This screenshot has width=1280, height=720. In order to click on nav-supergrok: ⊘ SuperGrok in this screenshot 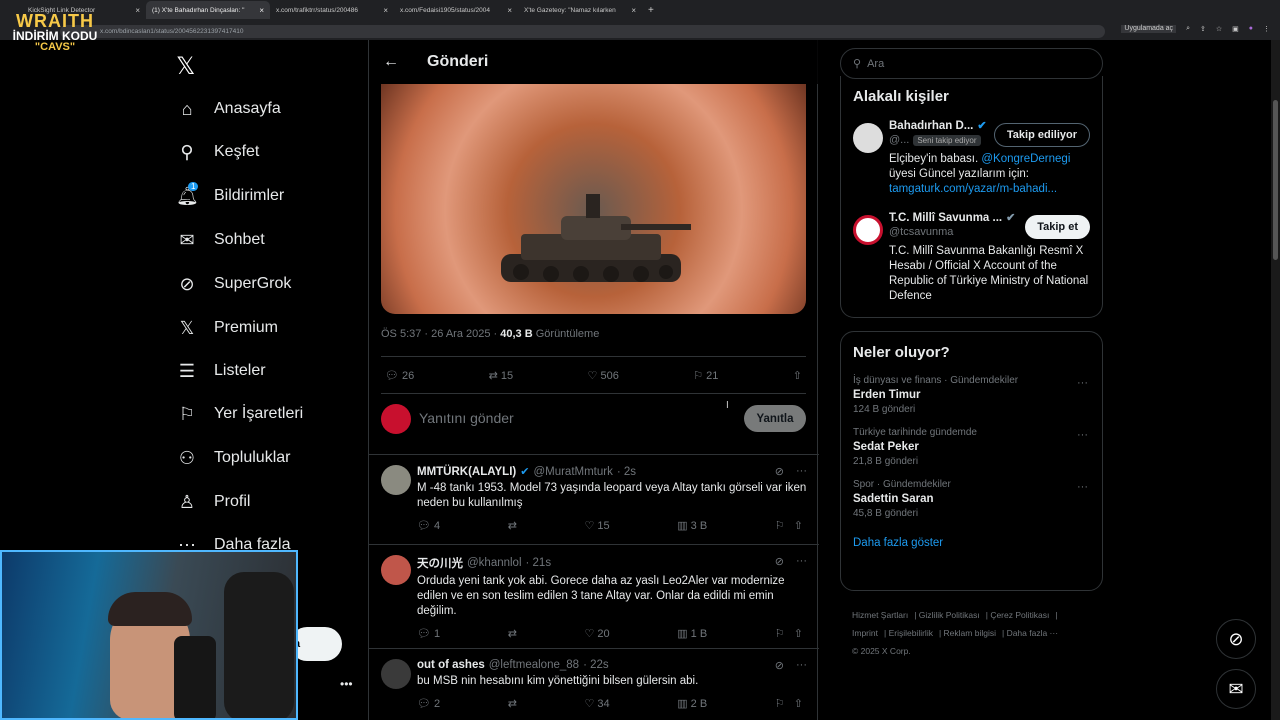, I will do `click(229, 284)`.